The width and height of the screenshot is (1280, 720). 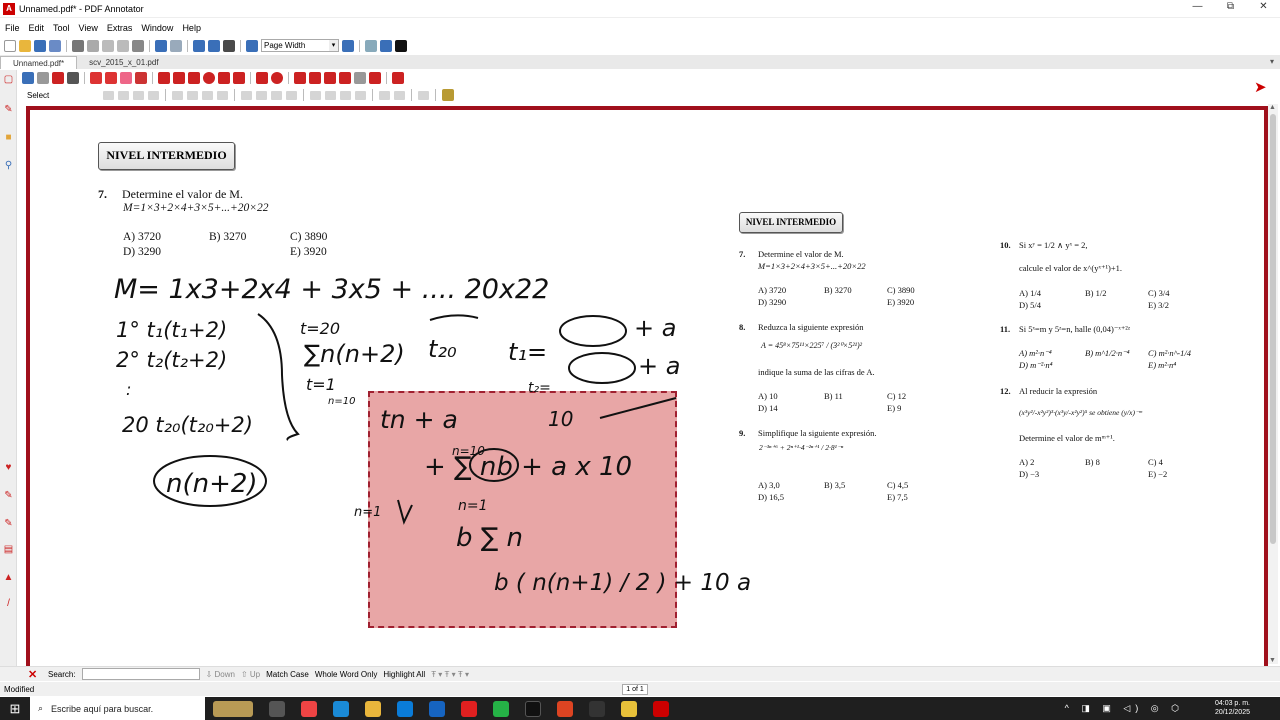 What do you see at coordinates (321, 384) in the screenshot?
I see `ink-sum-bottom: t=1` at bounding box center [321, 384].